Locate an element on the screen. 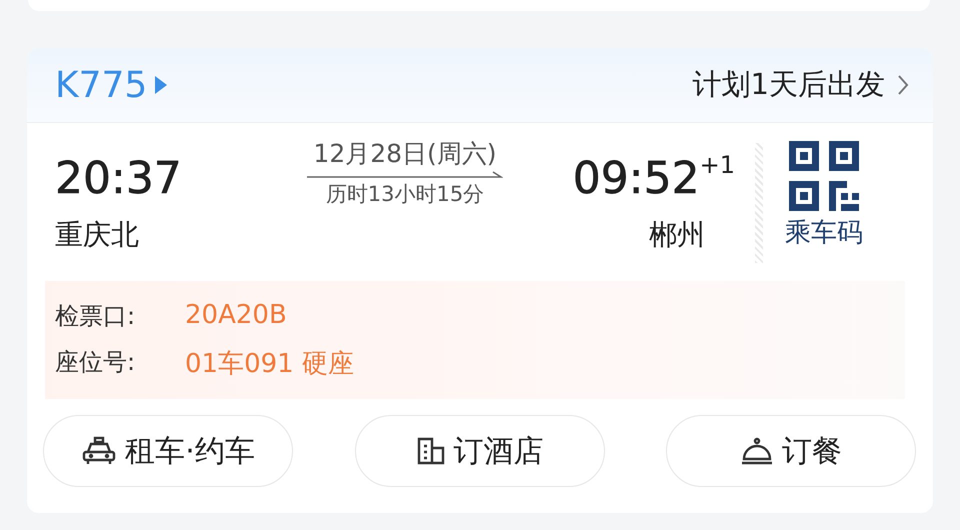 This screenshot has width=960, height=530. travel-duration: 历时13小时15分 is located at coordinates (405, 194).